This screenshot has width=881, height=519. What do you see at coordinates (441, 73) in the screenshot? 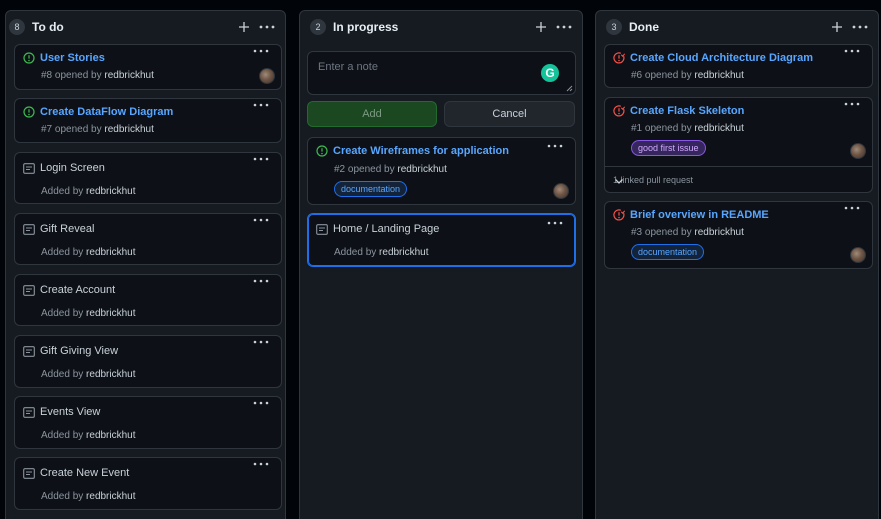
I see `note-input: Enter a note G` at bounding box center [441, 73].